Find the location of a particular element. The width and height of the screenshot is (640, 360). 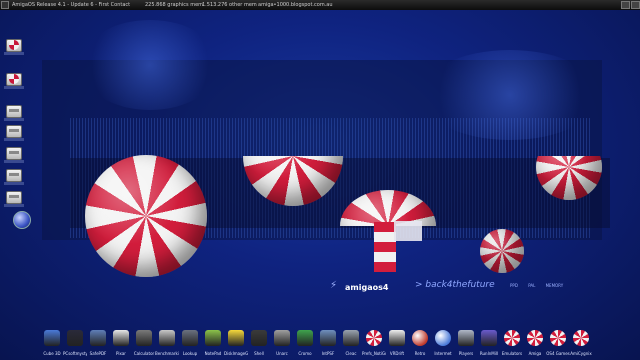

trash-icon is located at coordinates (351, 338).